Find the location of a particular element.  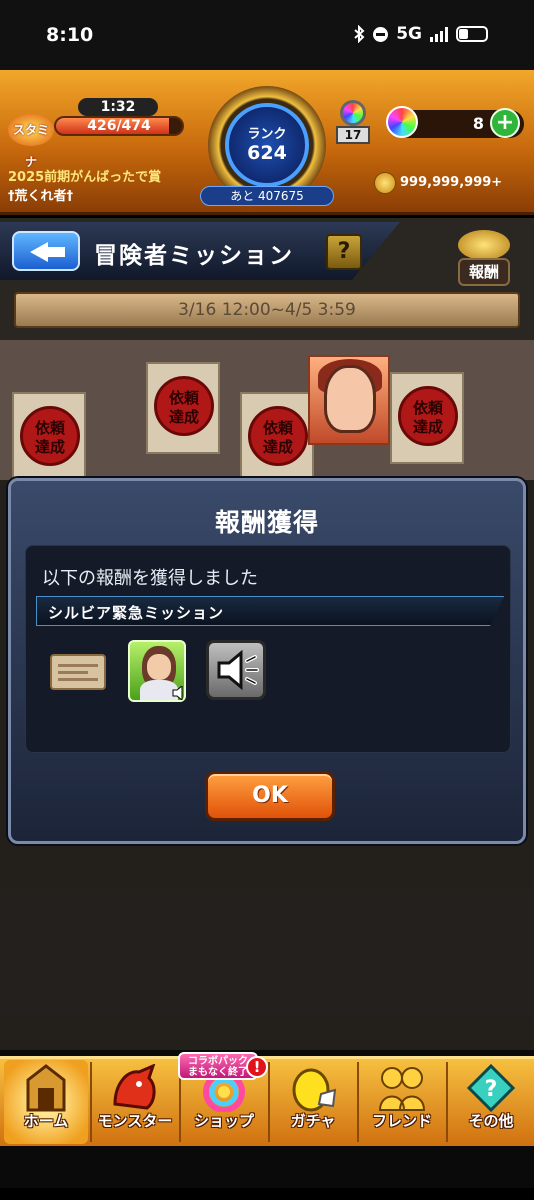

nav-other: ? その他 is located at coordinates (491, 1102).